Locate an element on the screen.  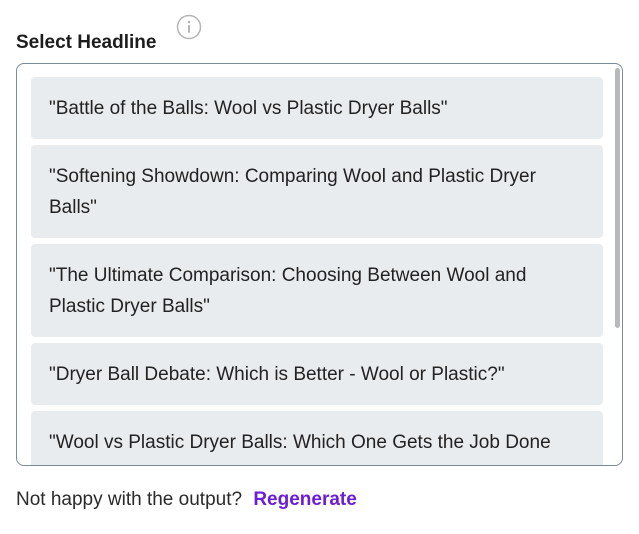
header: Select Headline is located at coordinates (109, 34).